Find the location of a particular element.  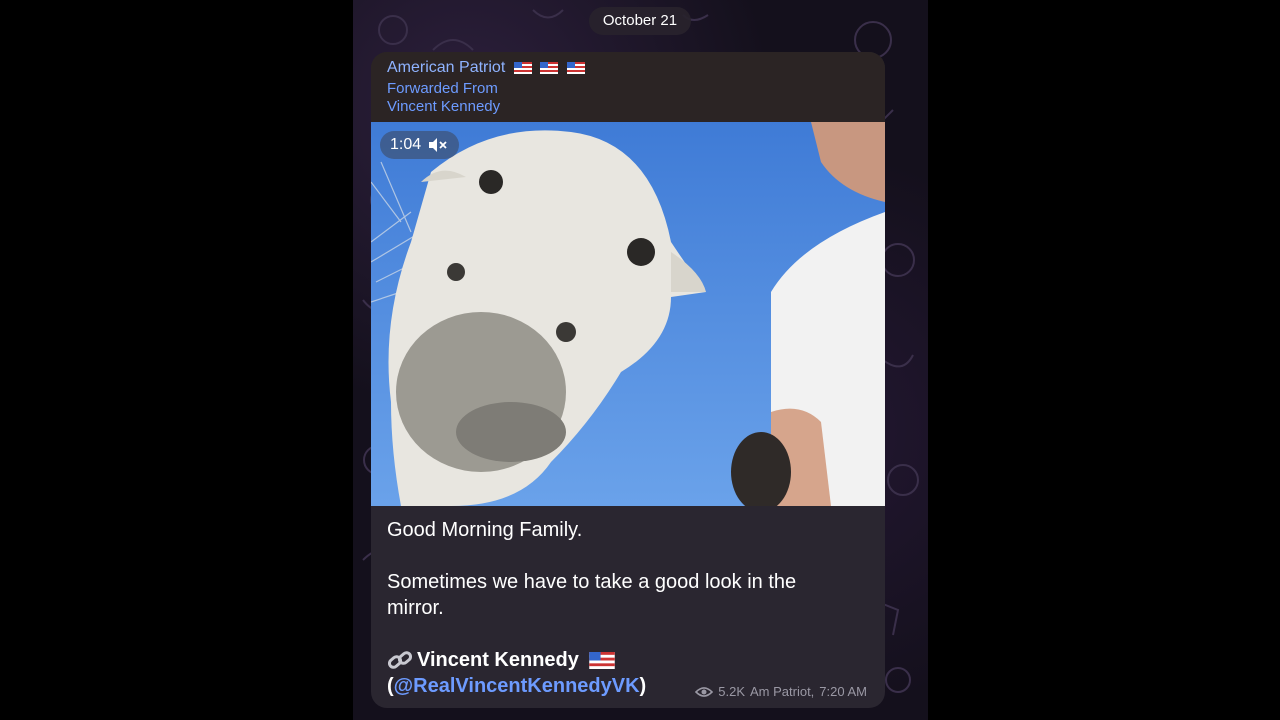

handle-link: @RealVincentKennedyVK is located at coordinates (517, 686).